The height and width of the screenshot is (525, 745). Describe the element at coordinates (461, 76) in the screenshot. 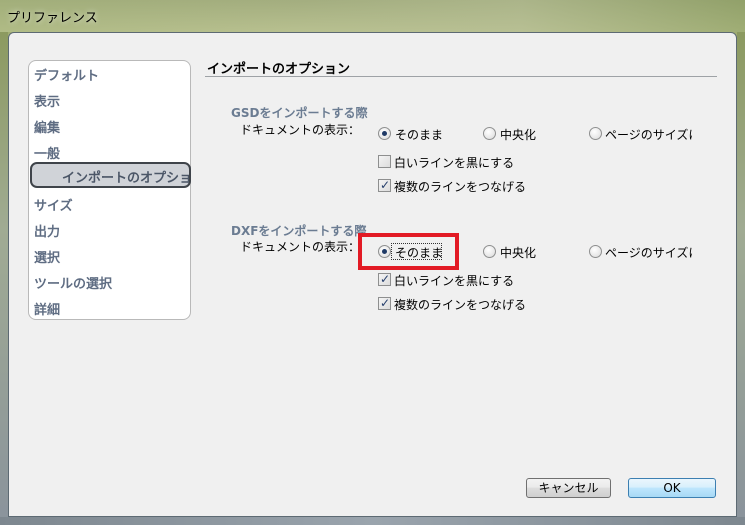

I see `section-divider` at that location.